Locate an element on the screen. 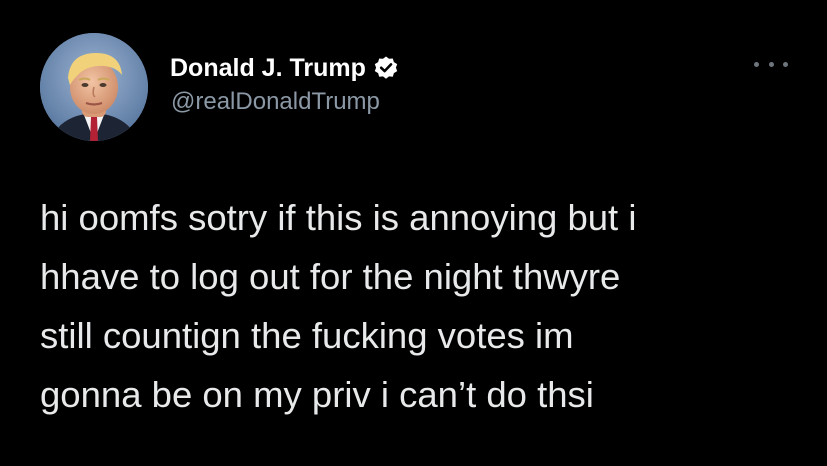 Image resolution: width=827 pixels, height=466 pixels. author-name-row: Donald J. Trump is located at coordinates (284, 68).